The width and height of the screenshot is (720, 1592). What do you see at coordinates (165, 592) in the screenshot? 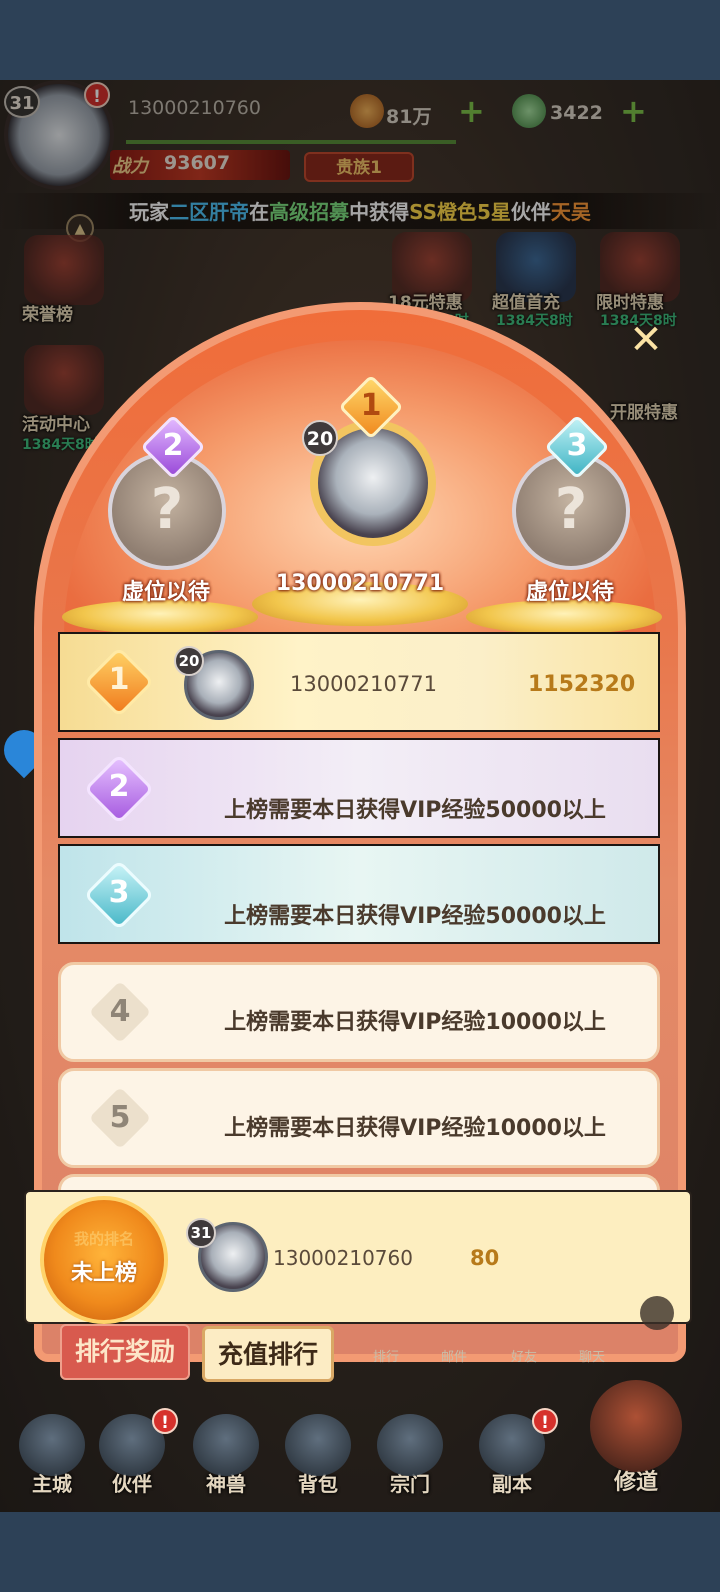
I see `podium-second-name: 虚位以待` at bounding box center [165, 592].